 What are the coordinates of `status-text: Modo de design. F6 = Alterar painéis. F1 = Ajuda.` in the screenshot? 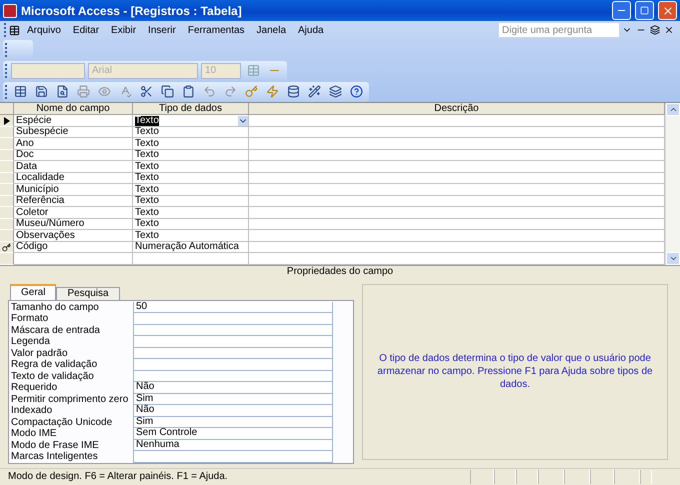 It's located at (118, 476).